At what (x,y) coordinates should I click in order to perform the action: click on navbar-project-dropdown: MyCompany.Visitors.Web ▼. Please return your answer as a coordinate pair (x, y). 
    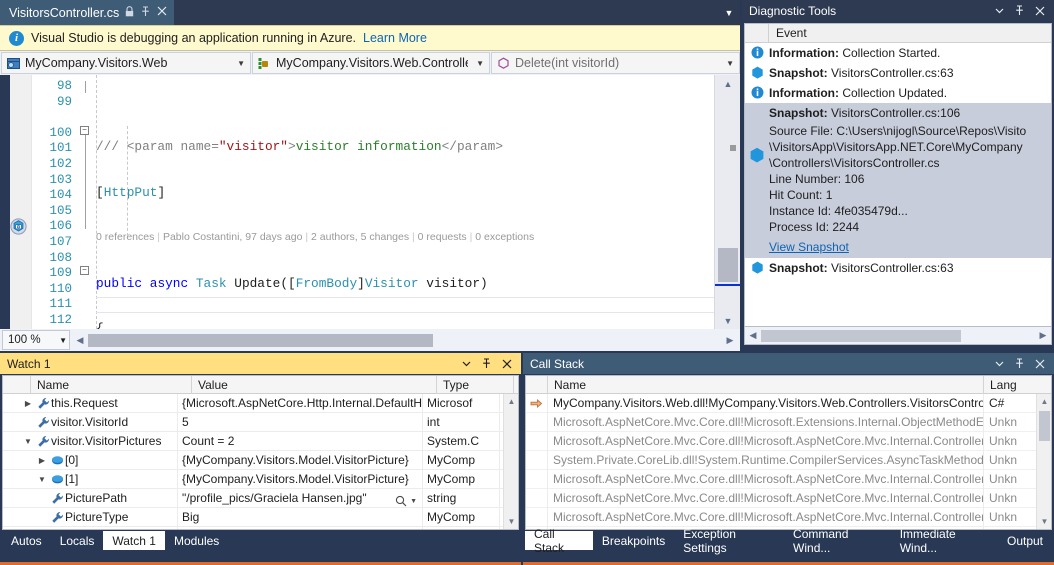
    Looking at the image, I should click on (126, 63).